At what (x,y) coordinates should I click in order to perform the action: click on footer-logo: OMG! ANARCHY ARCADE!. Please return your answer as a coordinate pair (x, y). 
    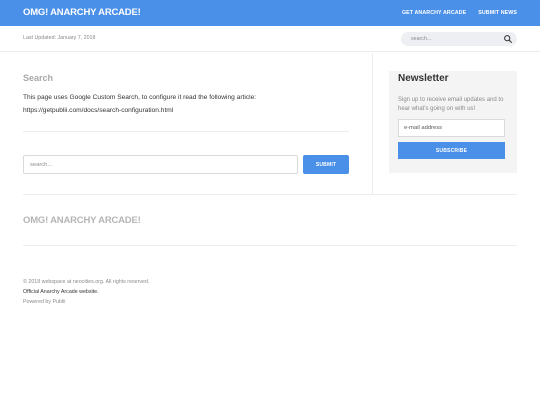
    Looking at the image, I should click on (82, 220).